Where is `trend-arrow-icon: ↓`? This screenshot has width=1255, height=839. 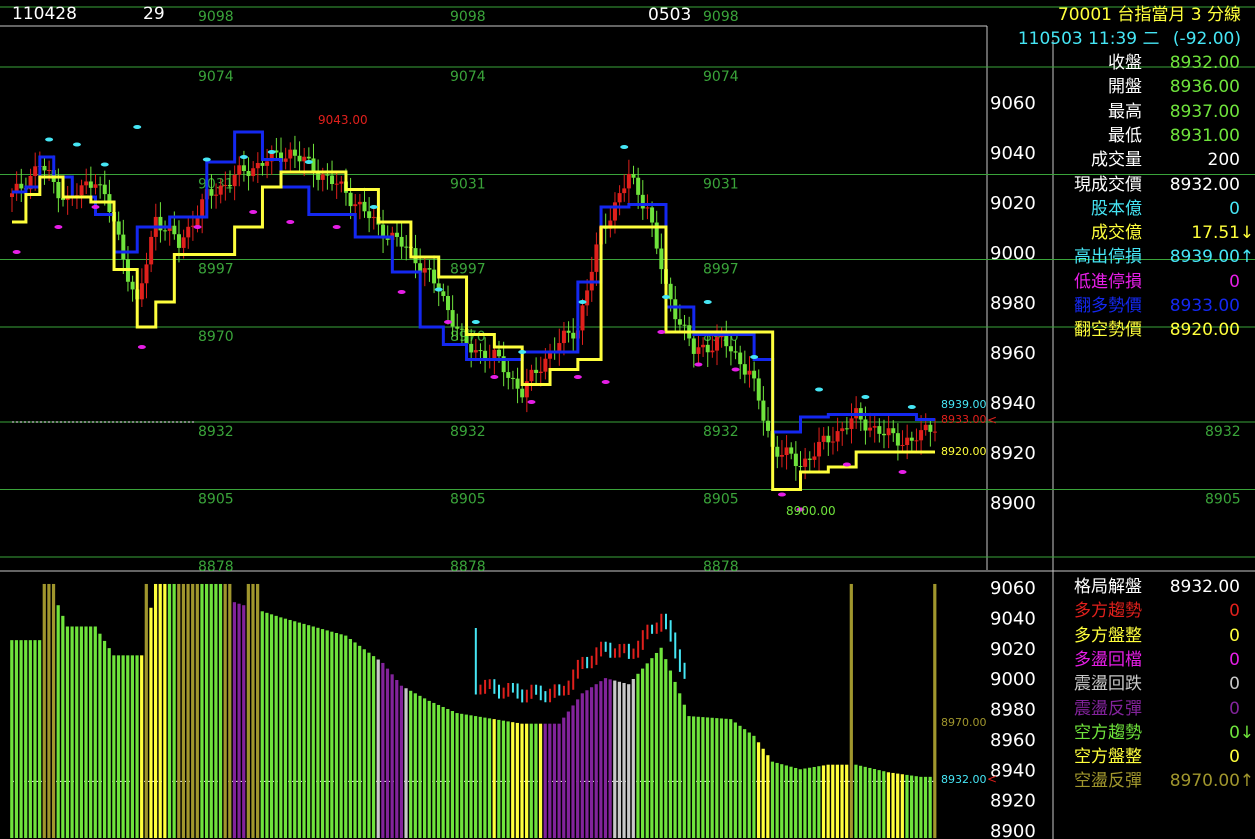
trend-arrow-icon: ↓ is located at coordinates (1246, 233).